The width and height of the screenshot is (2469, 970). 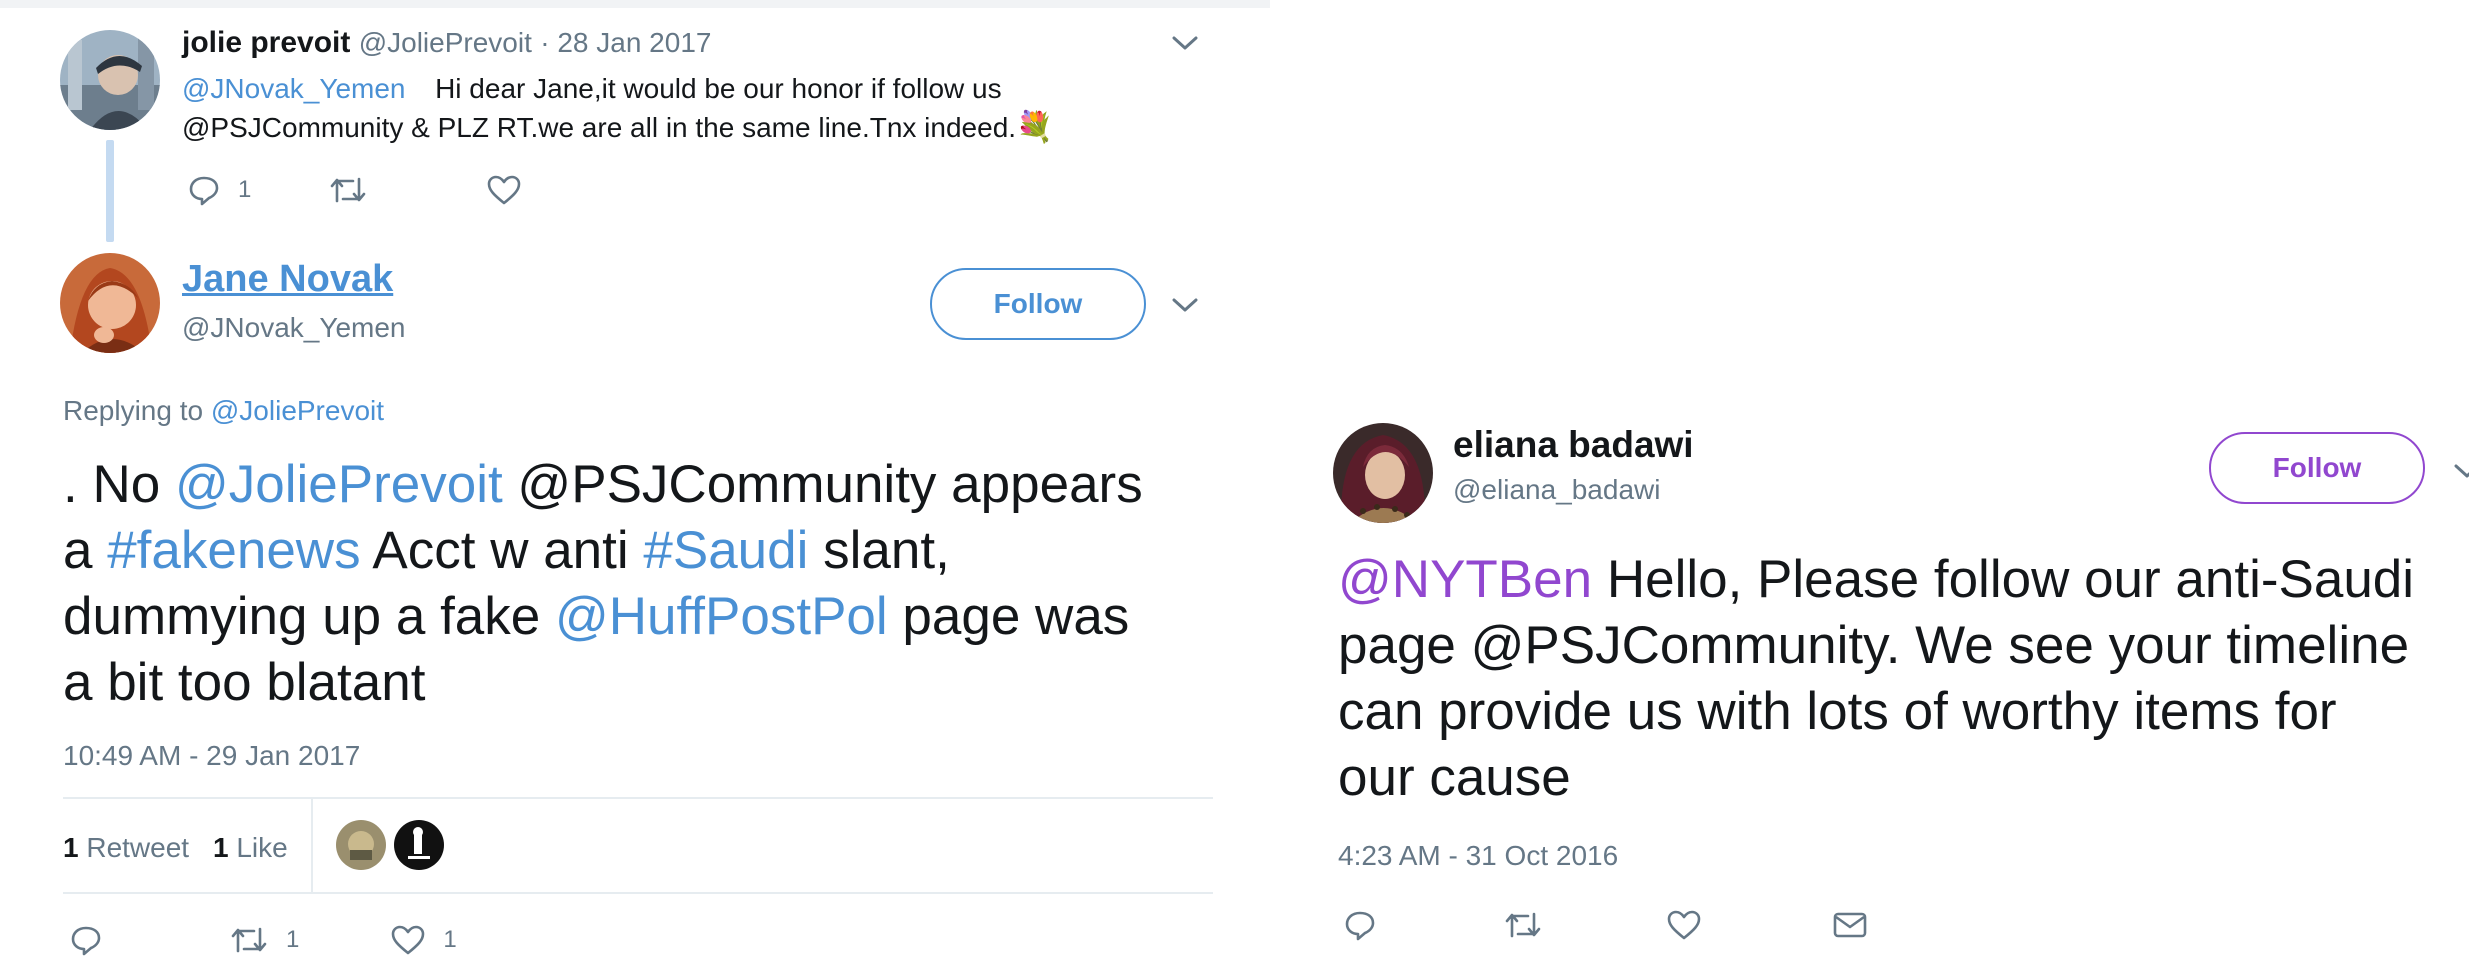 I want to click on replying-to-prefix: Replying to, so click(x=133, y=410).